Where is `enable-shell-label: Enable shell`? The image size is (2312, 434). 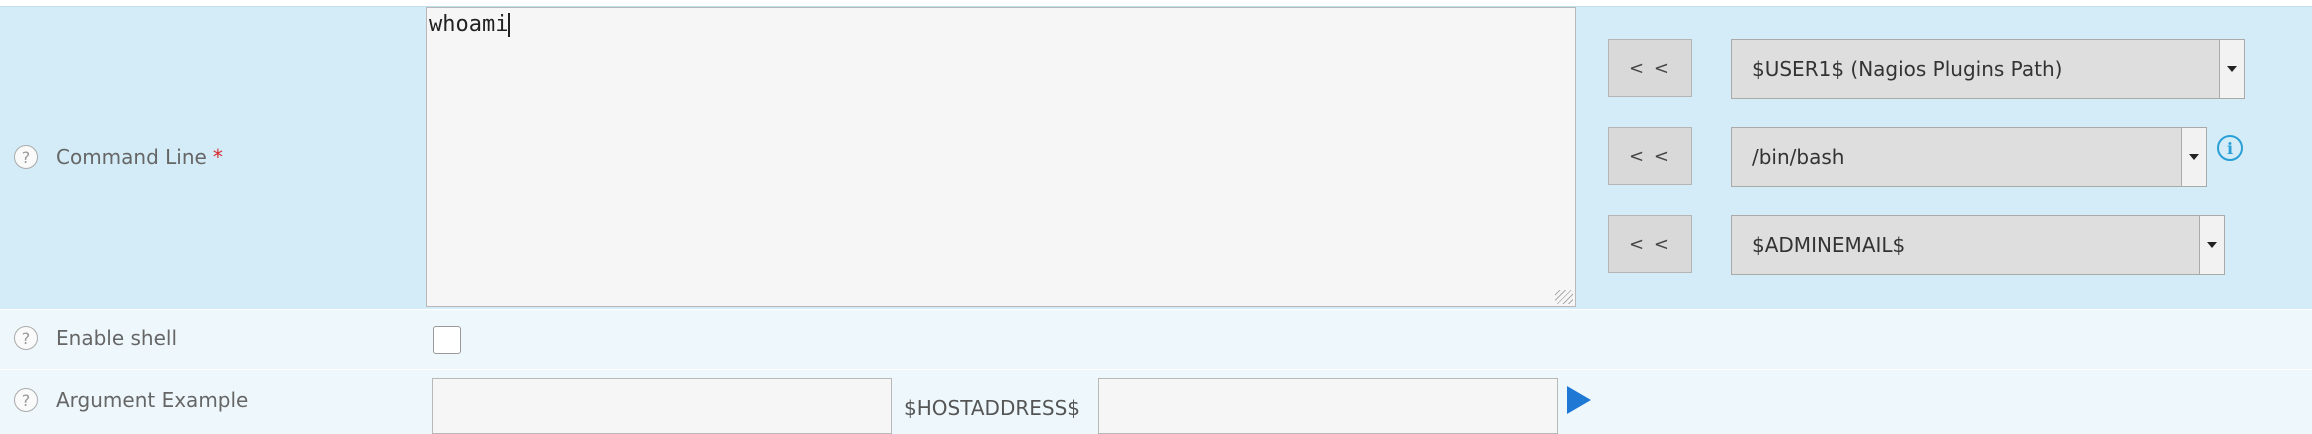 enable-shell-label: Enable shell is located at coordinates (116, 338).